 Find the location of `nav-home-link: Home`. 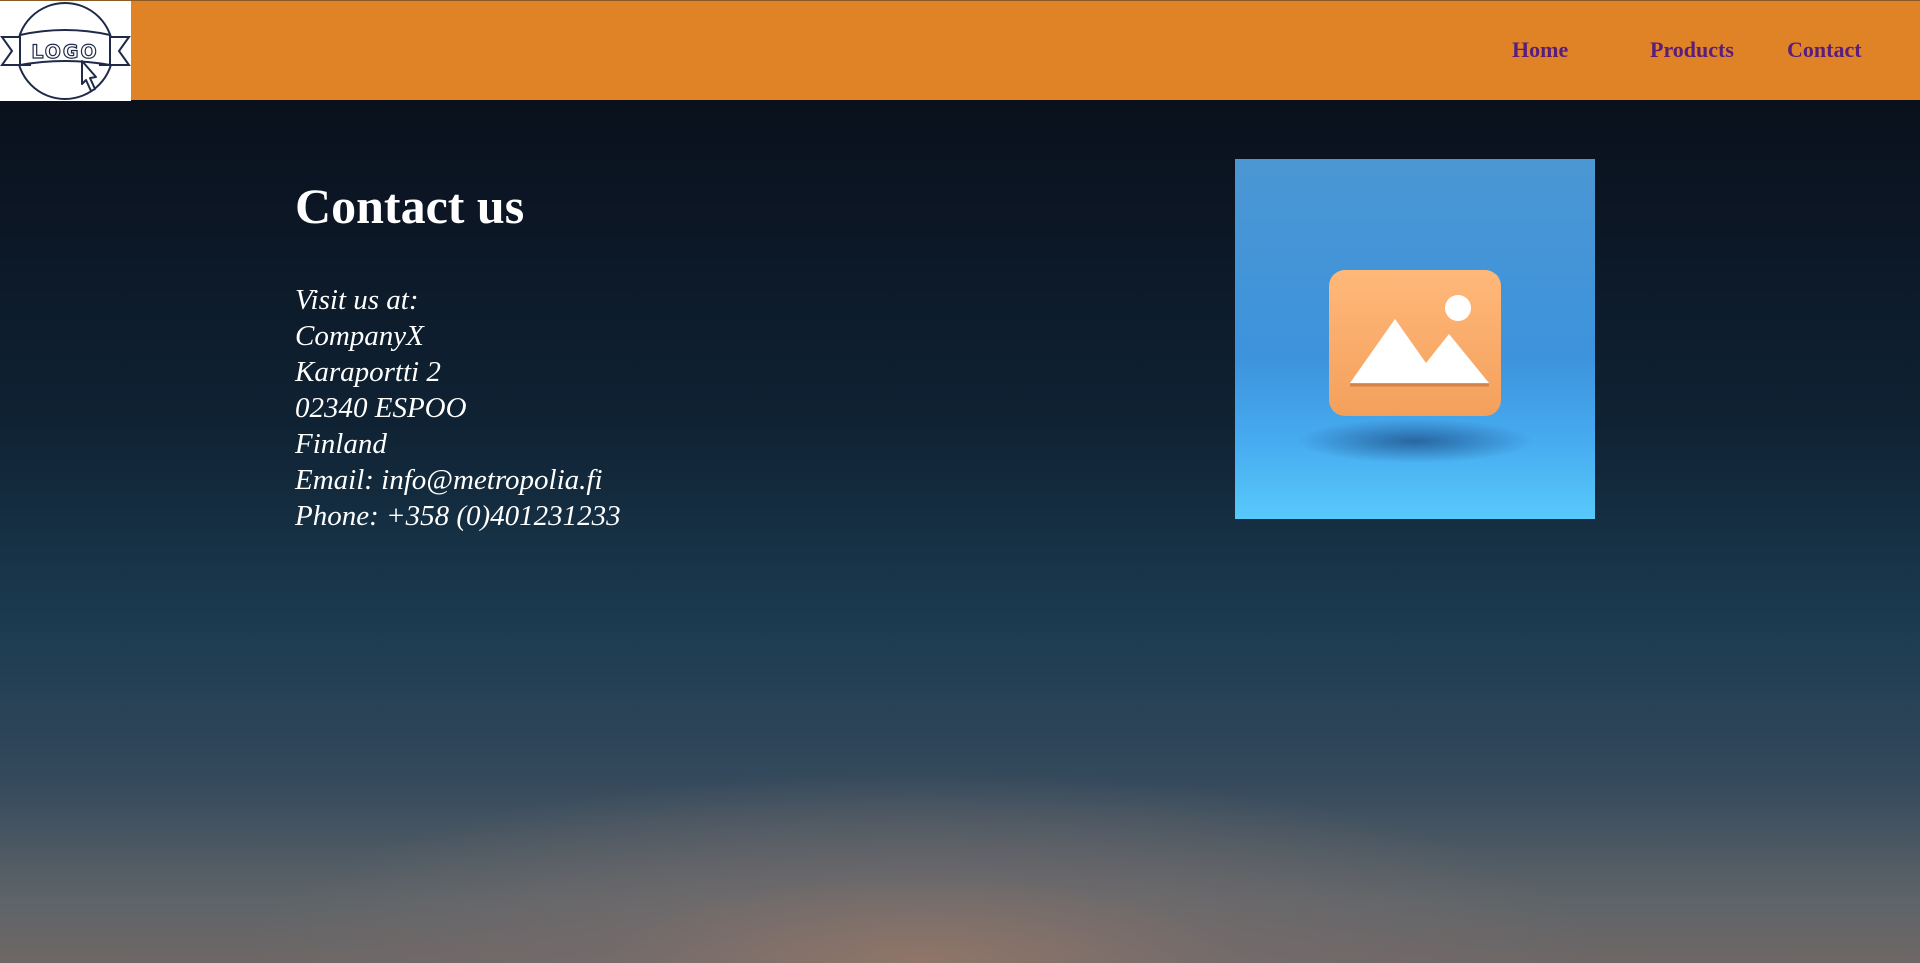

nav-home-link: Home is located at coordinates (1540, 50).